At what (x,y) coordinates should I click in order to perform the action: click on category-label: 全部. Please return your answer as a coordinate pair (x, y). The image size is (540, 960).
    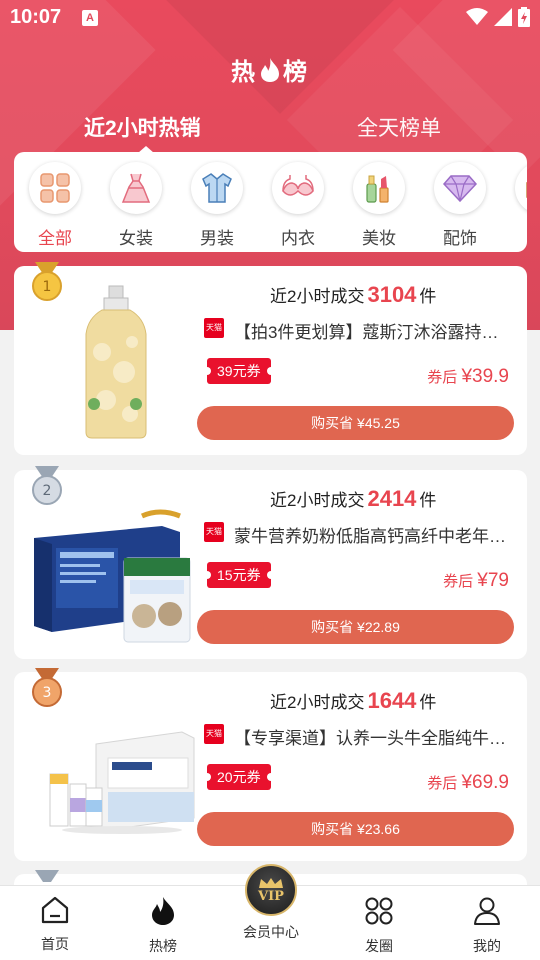
    Looking at the image, I should click on (55, 238).